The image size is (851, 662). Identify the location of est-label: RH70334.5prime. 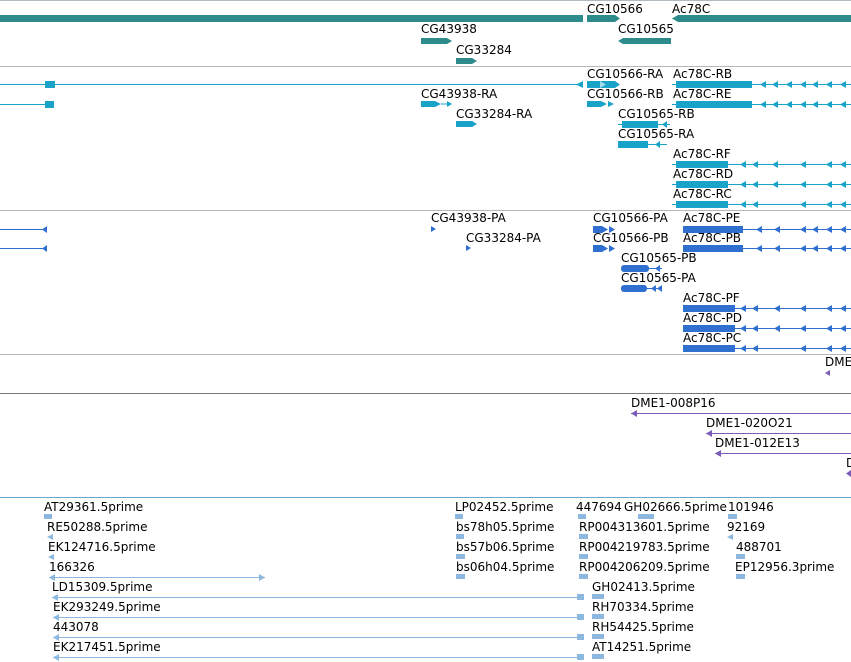
(643, 607).